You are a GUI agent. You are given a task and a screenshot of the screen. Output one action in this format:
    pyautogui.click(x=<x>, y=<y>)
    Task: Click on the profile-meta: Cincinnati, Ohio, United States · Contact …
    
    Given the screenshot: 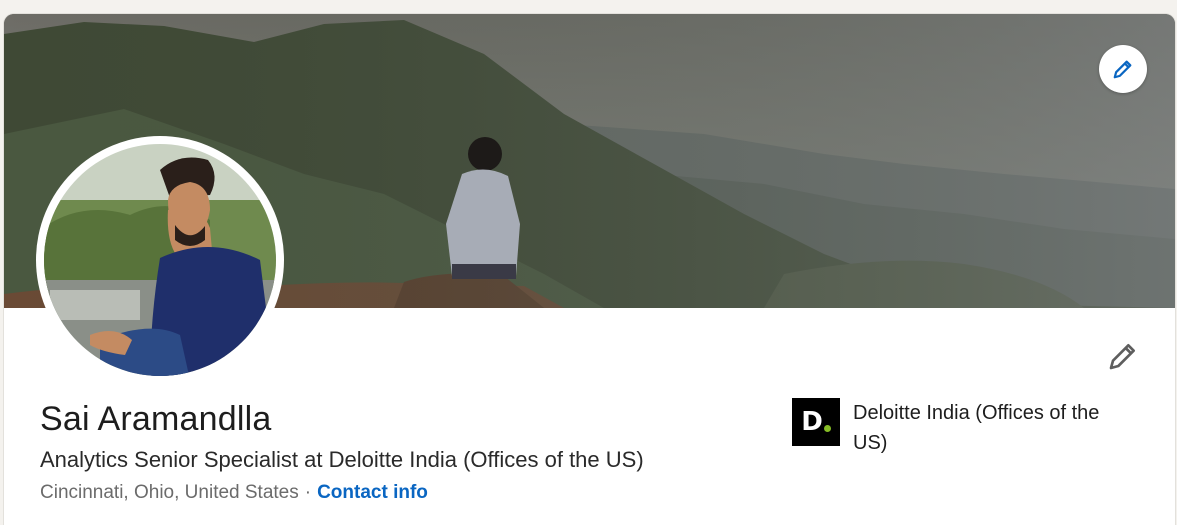 What is the action you would take?
    pyautogui.click(x=234, y=493)
    